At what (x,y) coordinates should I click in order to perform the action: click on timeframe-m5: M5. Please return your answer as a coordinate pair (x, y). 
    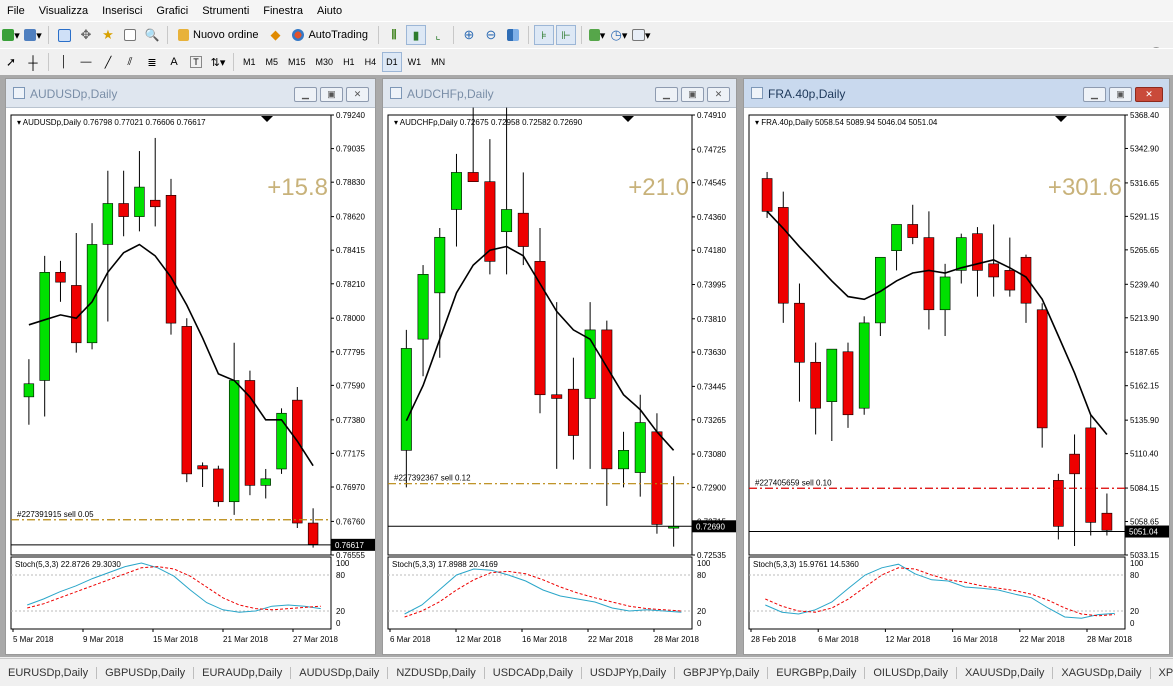
    Looking at the image, I should click on (272, 62).